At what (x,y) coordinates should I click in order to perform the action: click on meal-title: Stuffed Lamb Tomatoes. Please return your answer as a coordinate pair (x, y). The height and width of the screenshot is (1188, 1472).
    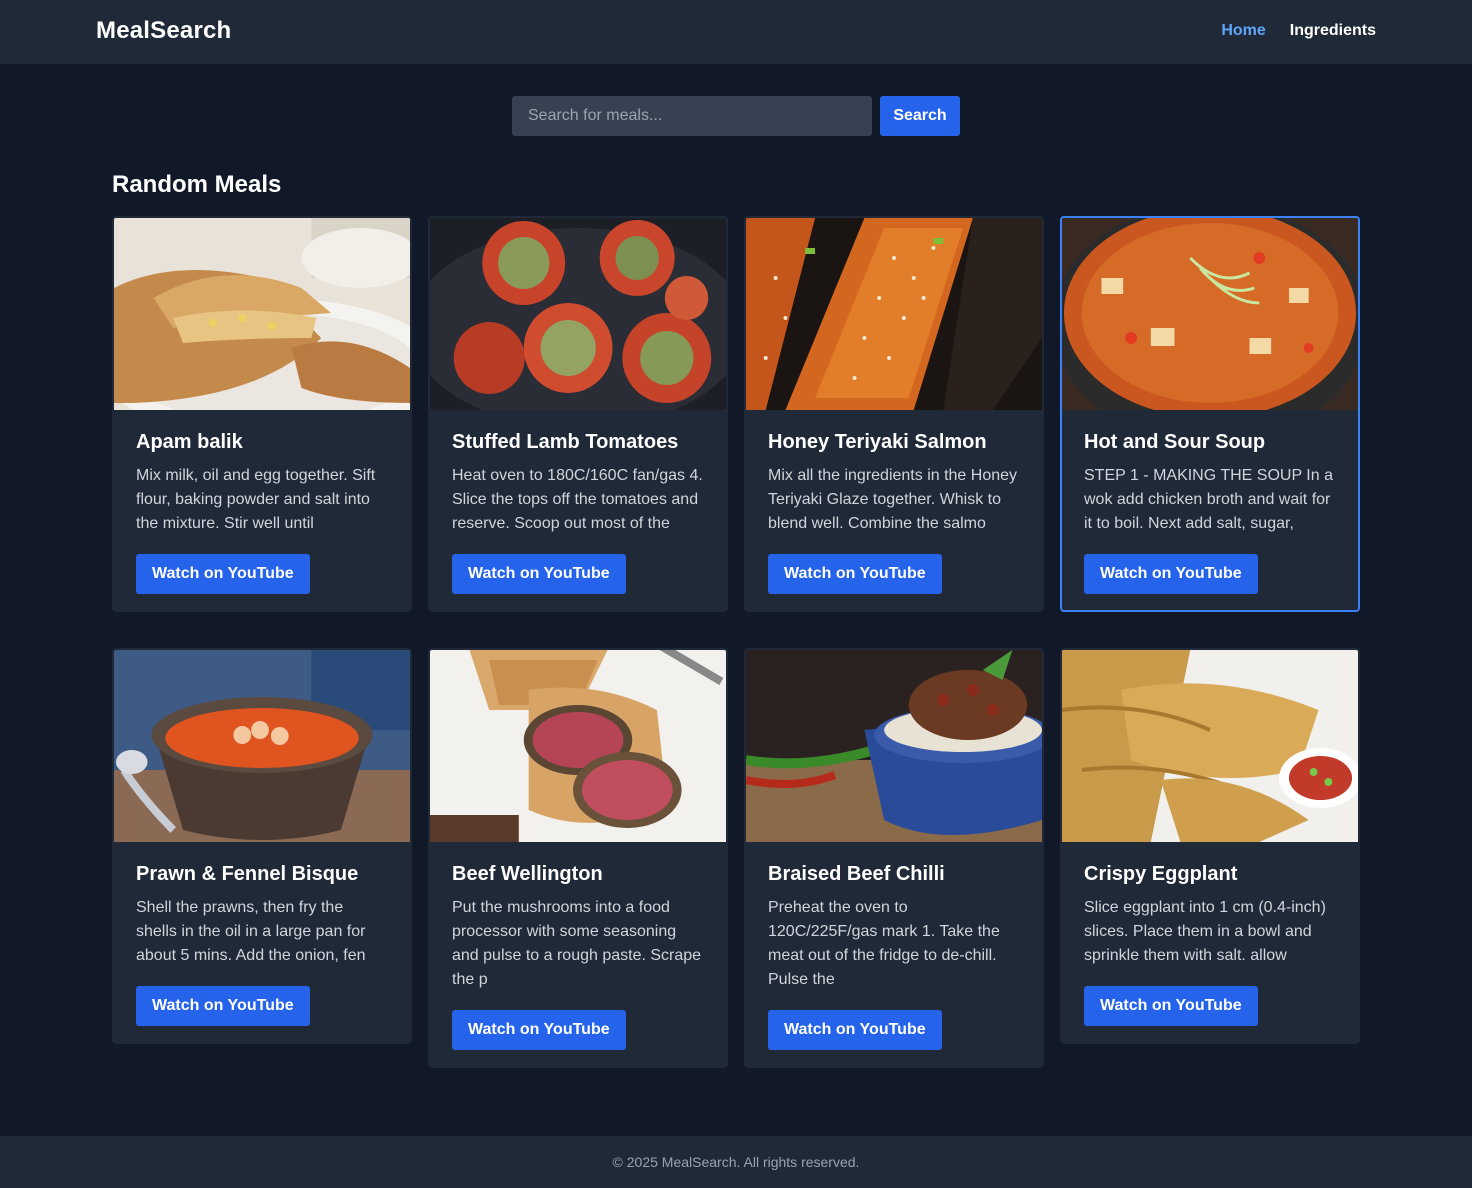
    Looking at the image, I should click on (565, 442).